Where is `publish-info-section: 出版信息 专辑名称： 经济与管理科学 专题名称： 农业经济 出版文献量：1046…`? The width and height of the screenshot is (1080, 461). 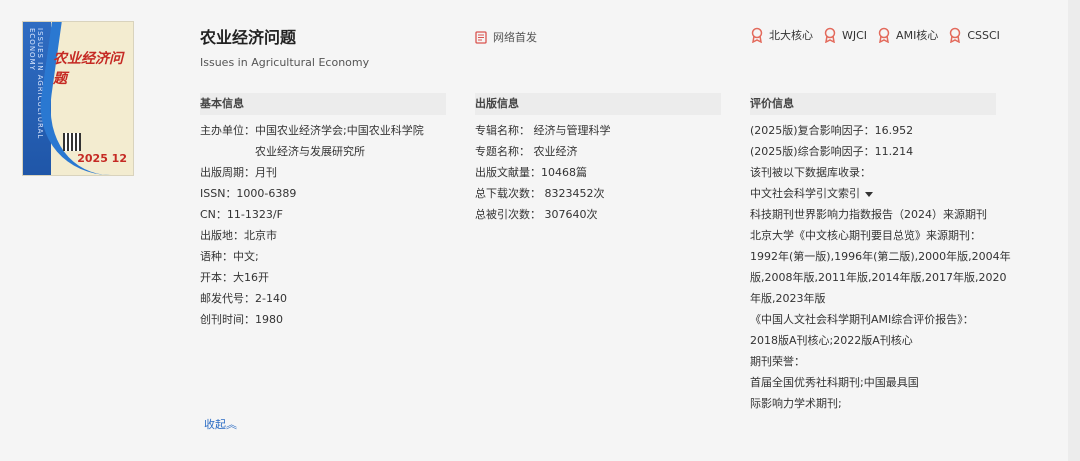 publish-info-section: 出版信息 专辑名称： 经济与管理科学 专题名称： 农业经济 出版文献量：1046… is located at coordinates (598, 159).